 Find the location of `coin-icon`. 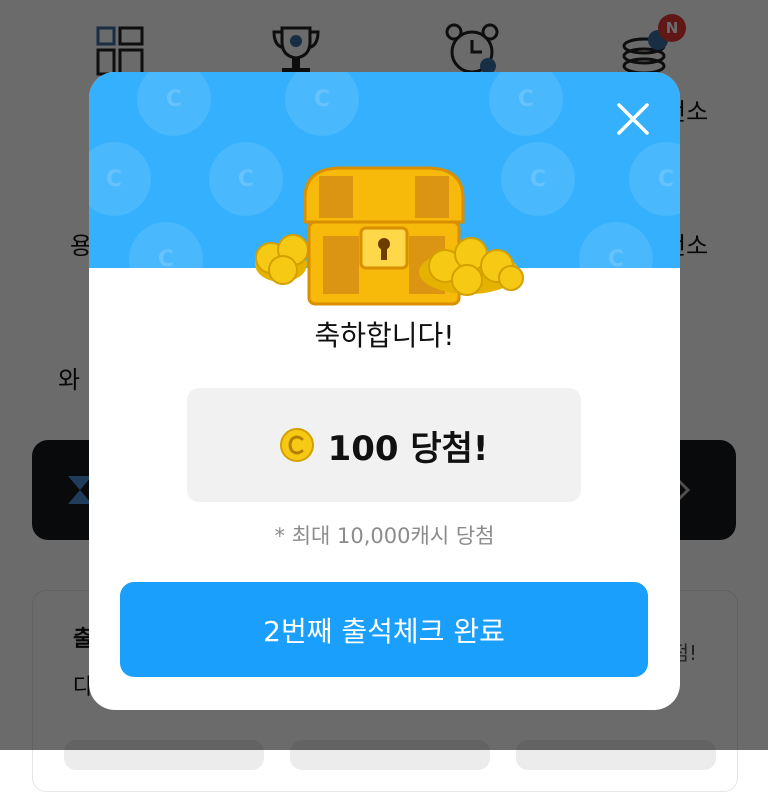

coin-icon is located at coordinates (296, 445).